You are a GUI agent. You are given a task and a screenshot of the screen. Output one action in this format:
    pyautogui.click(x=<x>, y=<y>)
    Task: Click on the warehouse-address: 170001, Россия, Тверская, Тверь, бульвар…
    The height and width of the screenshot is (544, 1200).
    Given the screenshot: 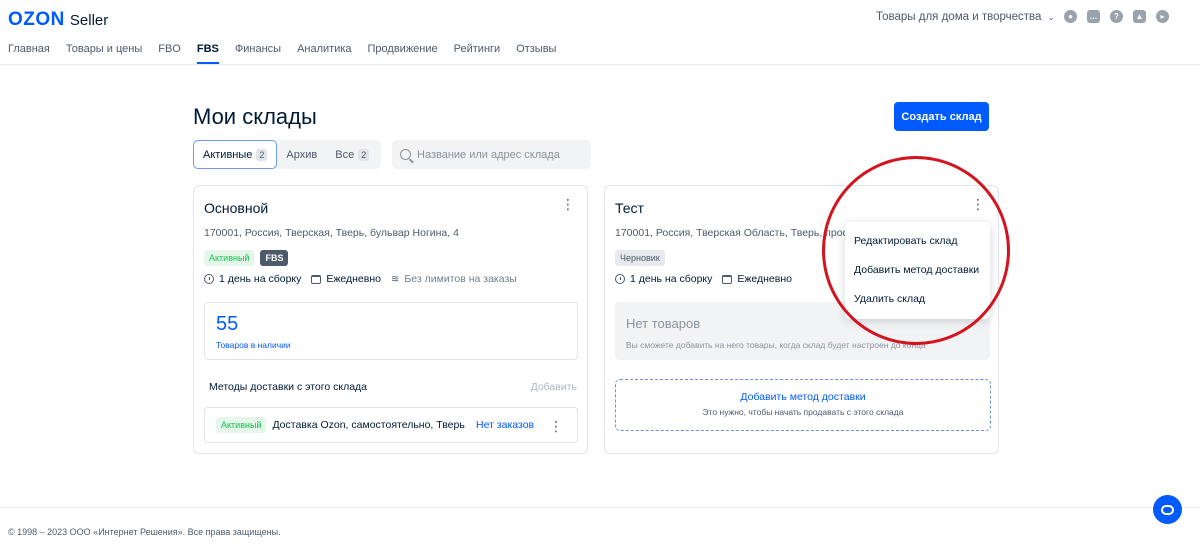 What is the action you would take?
    pyautogui.click(x=331, y=233)
    